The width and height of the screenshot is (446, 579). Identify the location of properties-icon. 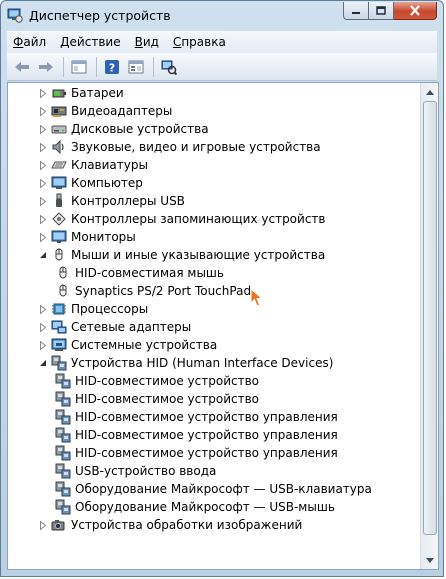
(136, 66).